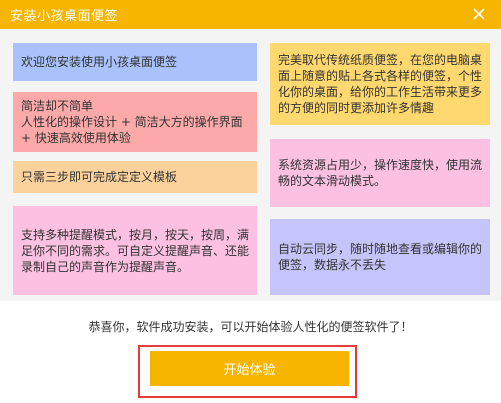 The height and width of the screenshot is (403, 501). I want to click on feature-card-welcome: 欢迎您安装使用小孩桌面便签, so click(135, 62).